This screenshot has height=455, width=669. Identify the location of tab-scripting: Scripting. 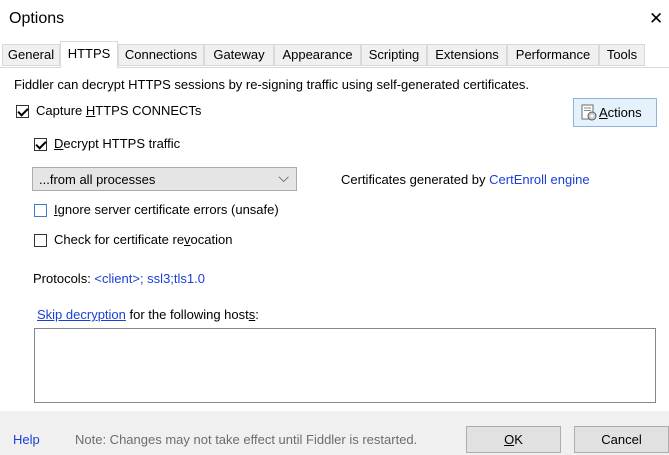
(394, 55).